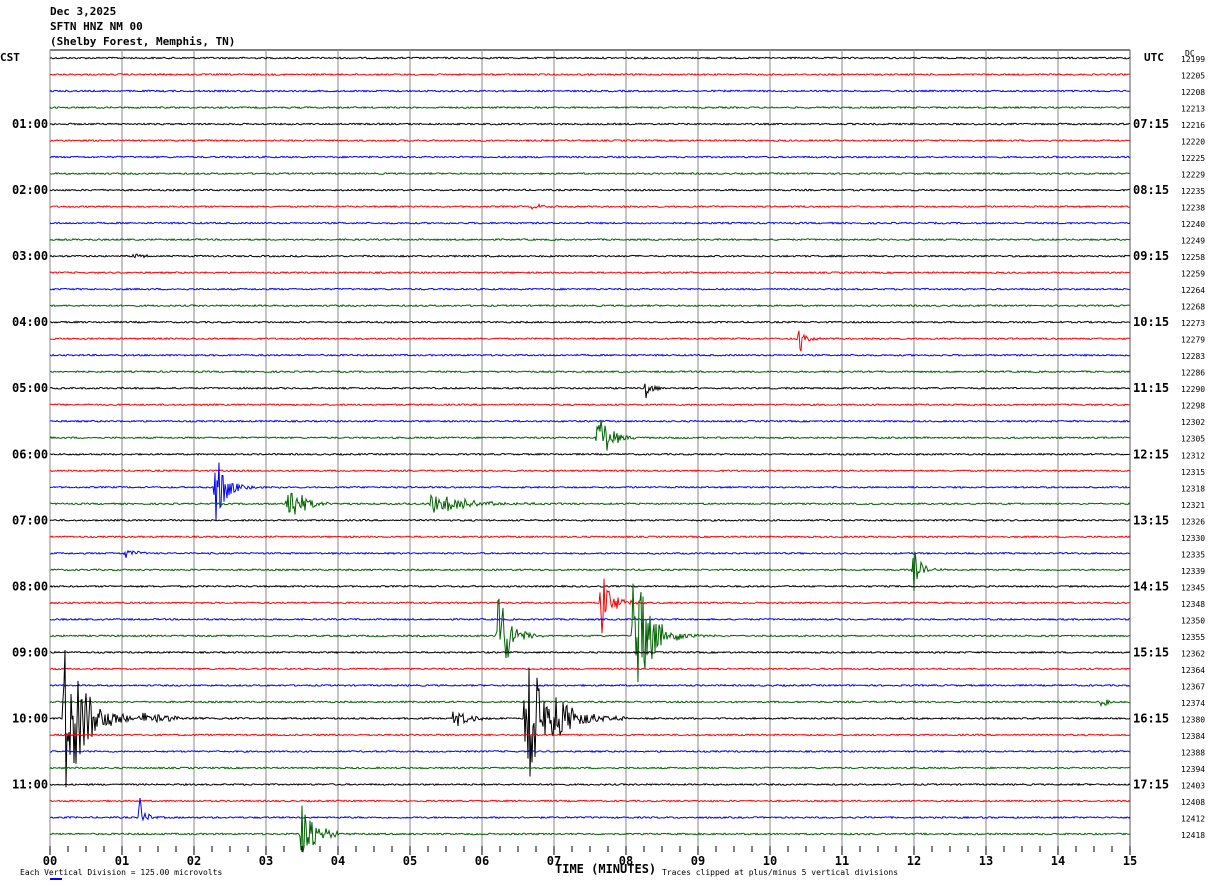  Describe the element at coordinates (1193, 257) in the screenshot. I see `dc-value: 12258` at that location.